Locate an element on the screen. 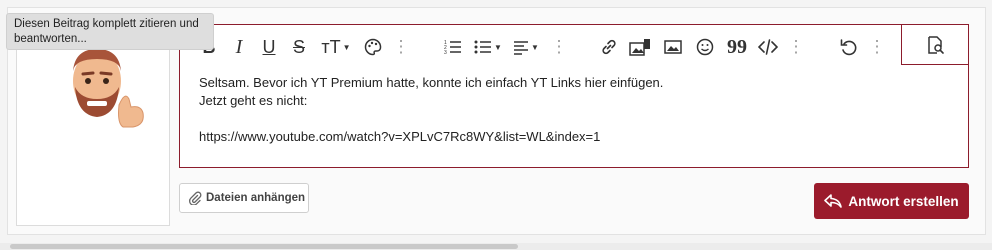  code-button is located at coordinates (768, 47).